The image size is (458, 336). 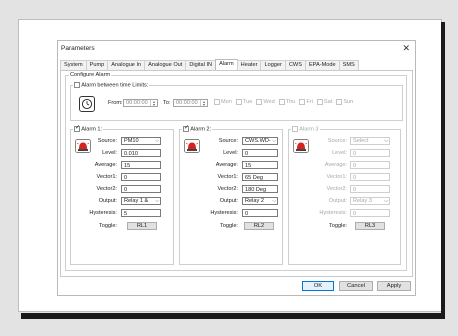 What do you see at coordinates (111, 85) in the screenshot?
I see `time-limits-toggle: Alarm between time Limits:` at bounding box center [111, 85].